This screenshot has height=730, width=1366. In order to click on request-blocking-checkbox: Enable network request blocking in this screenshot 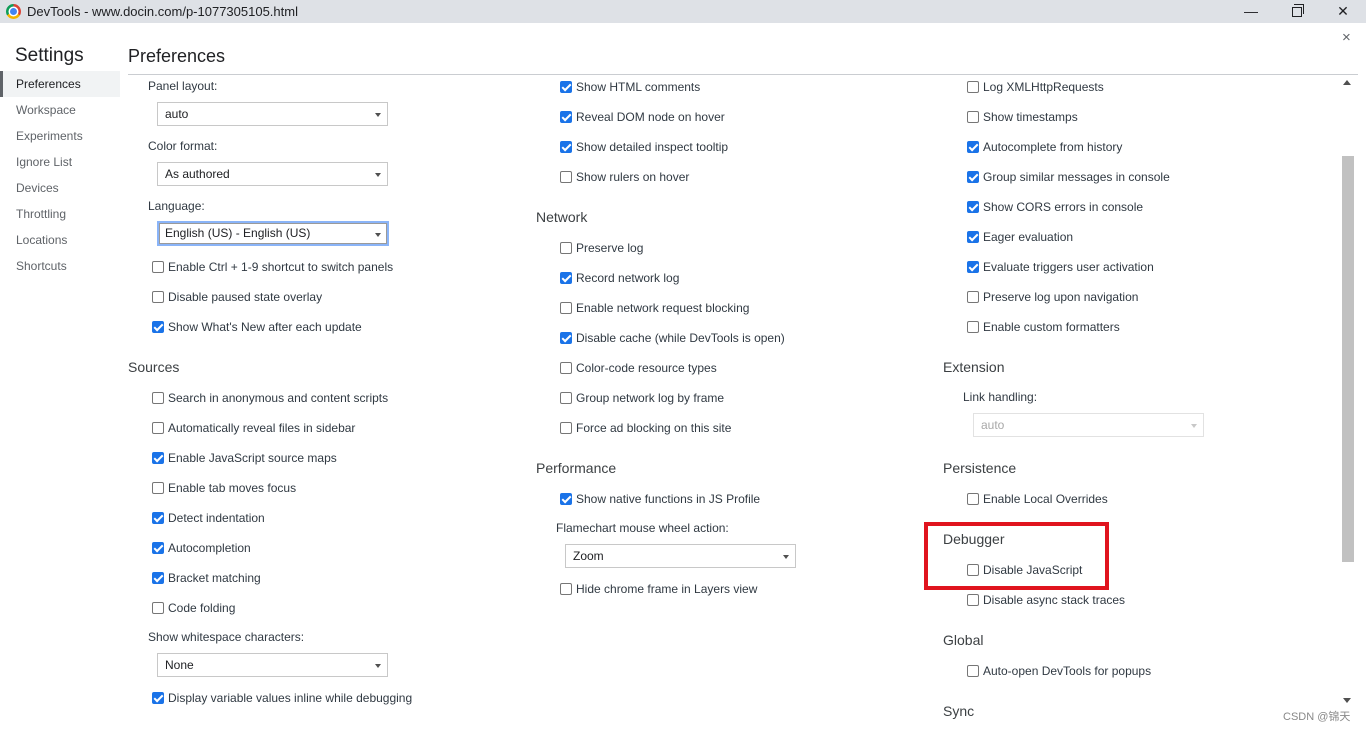, I will do `click(654, 308)`.